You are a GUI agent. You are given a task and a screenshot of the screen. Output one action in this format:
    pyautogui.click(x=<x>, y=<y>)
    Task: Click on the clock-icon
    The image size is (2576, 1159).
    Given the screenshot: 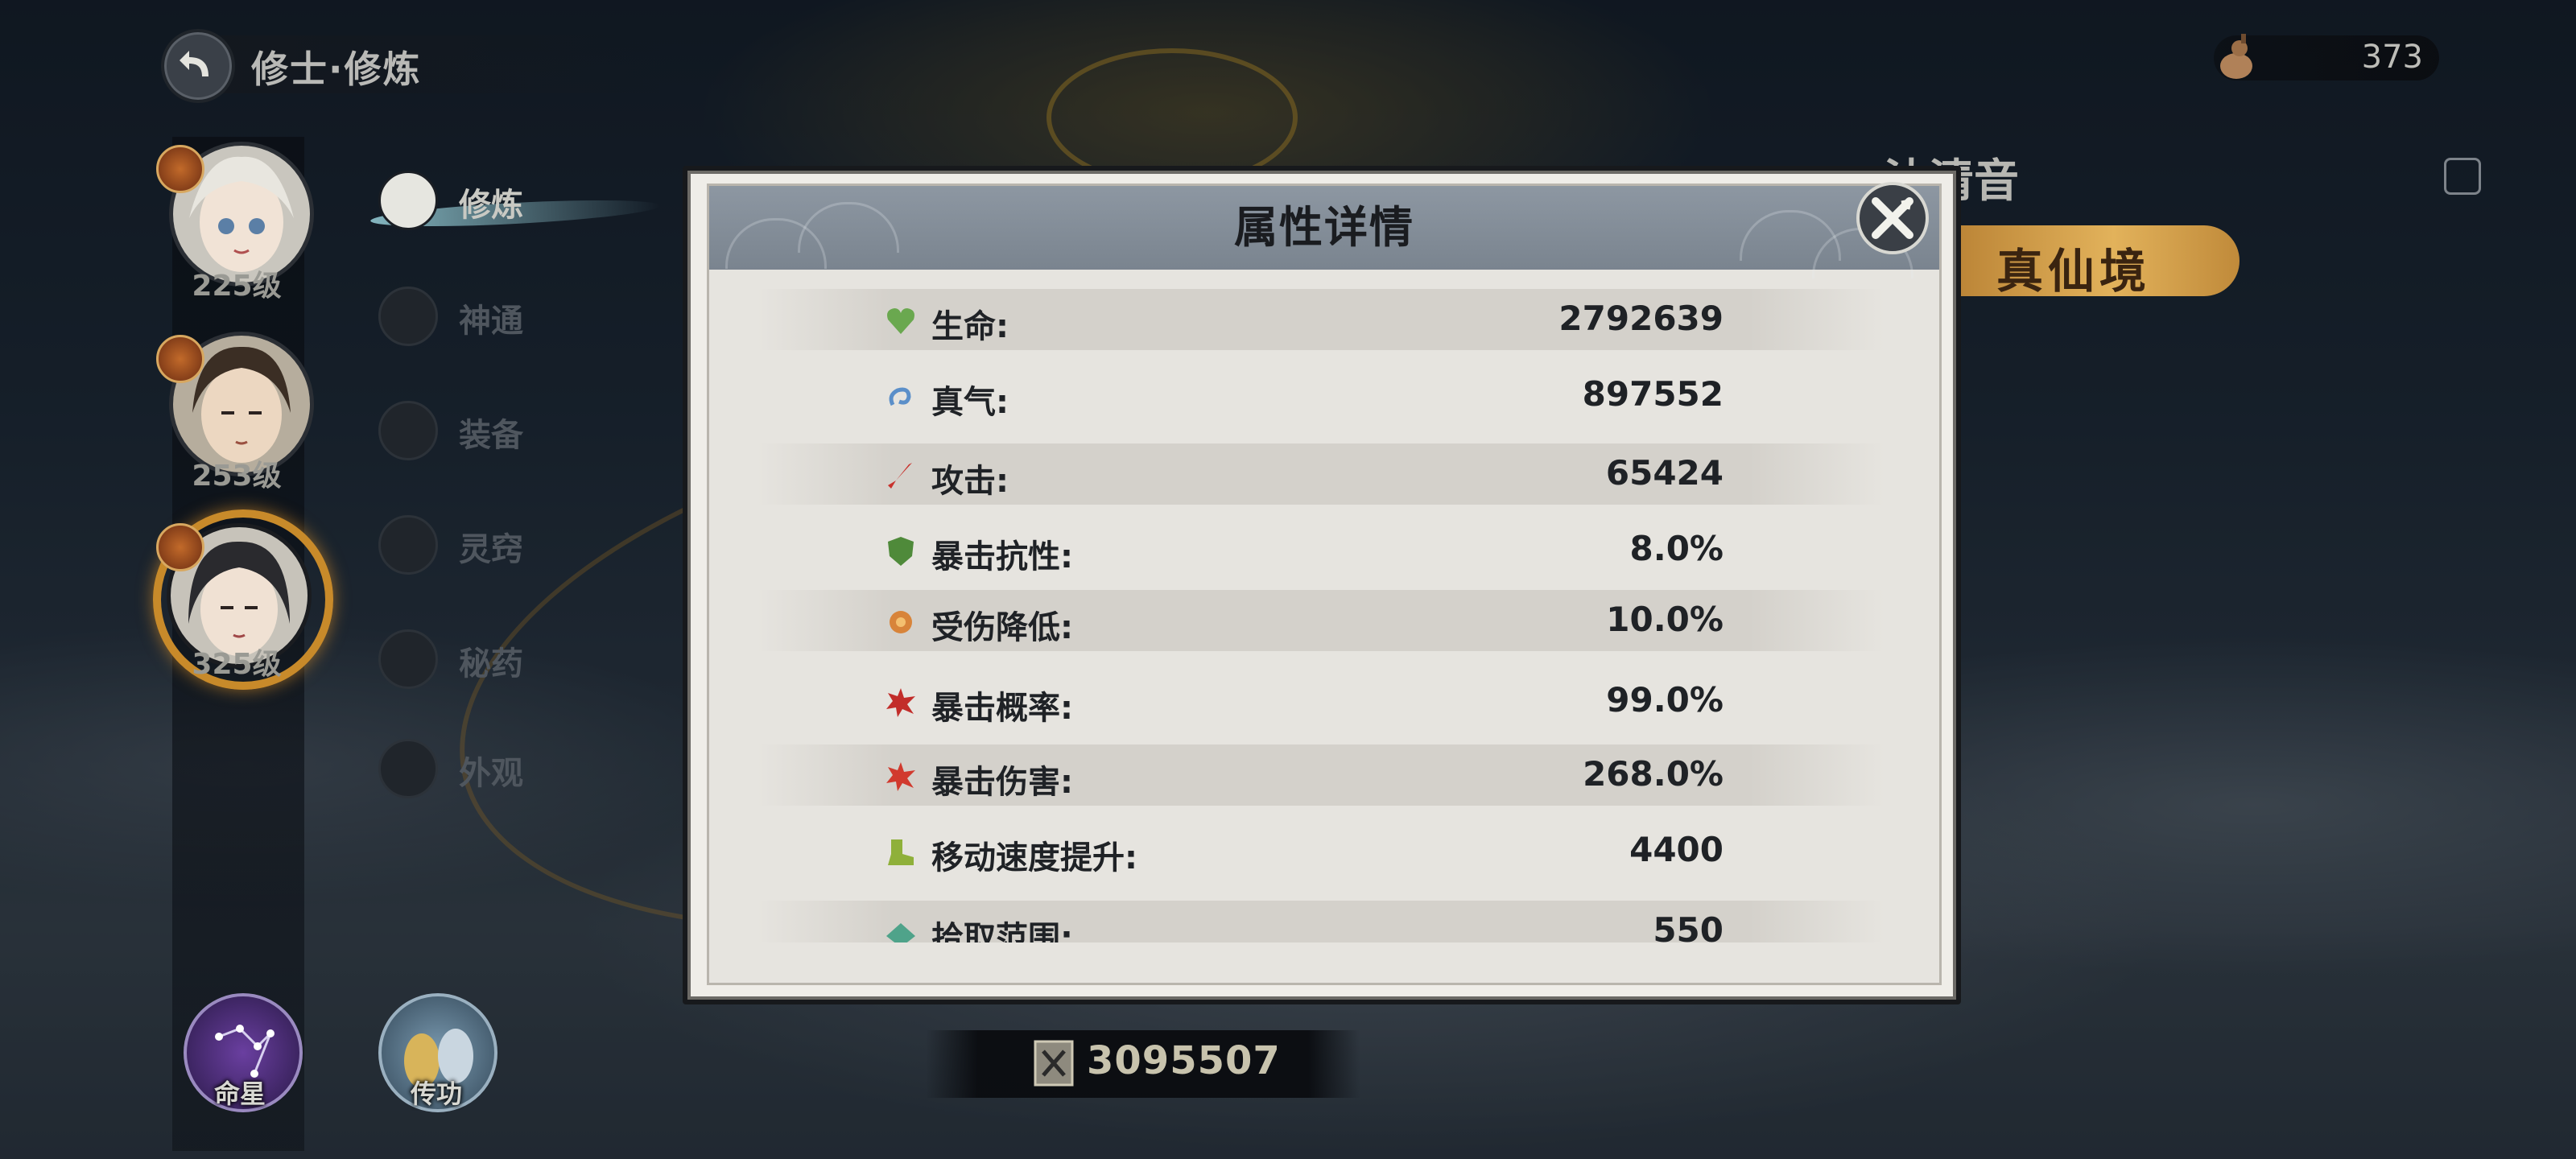 What is the action you would take?
    pyautogui.click(x=180, y=169)
    